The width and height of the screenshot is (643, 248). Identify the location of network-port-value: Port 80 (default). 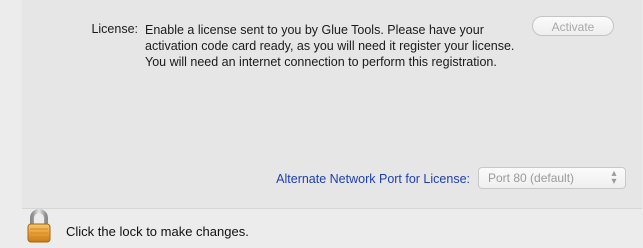
(531, 178).